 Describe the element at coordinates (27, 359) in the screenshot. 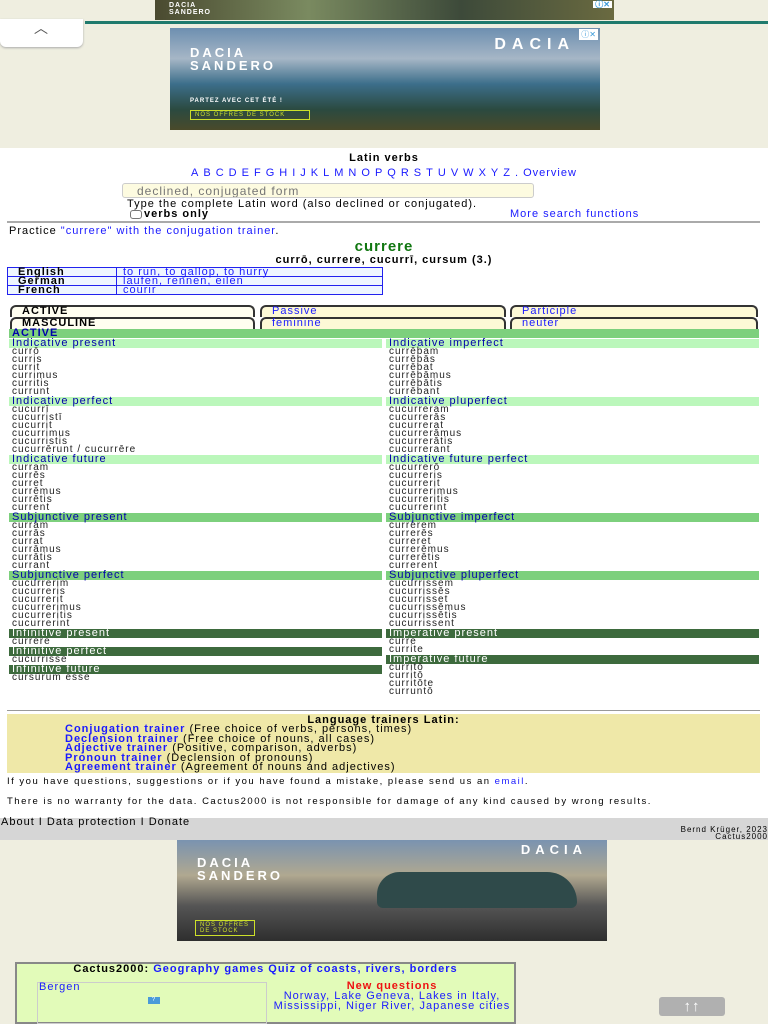

I see `verb-form: curris` at that location.